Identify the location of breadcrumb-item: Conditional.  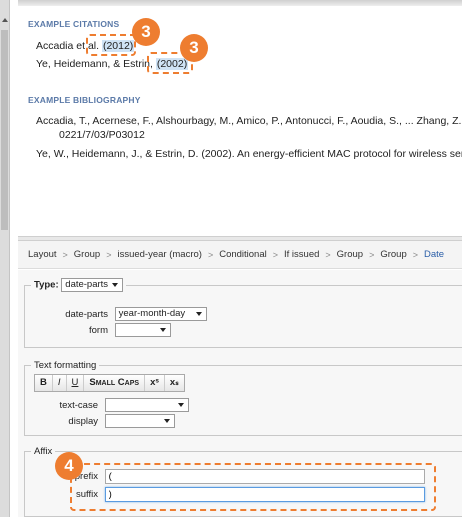
(243, 254).